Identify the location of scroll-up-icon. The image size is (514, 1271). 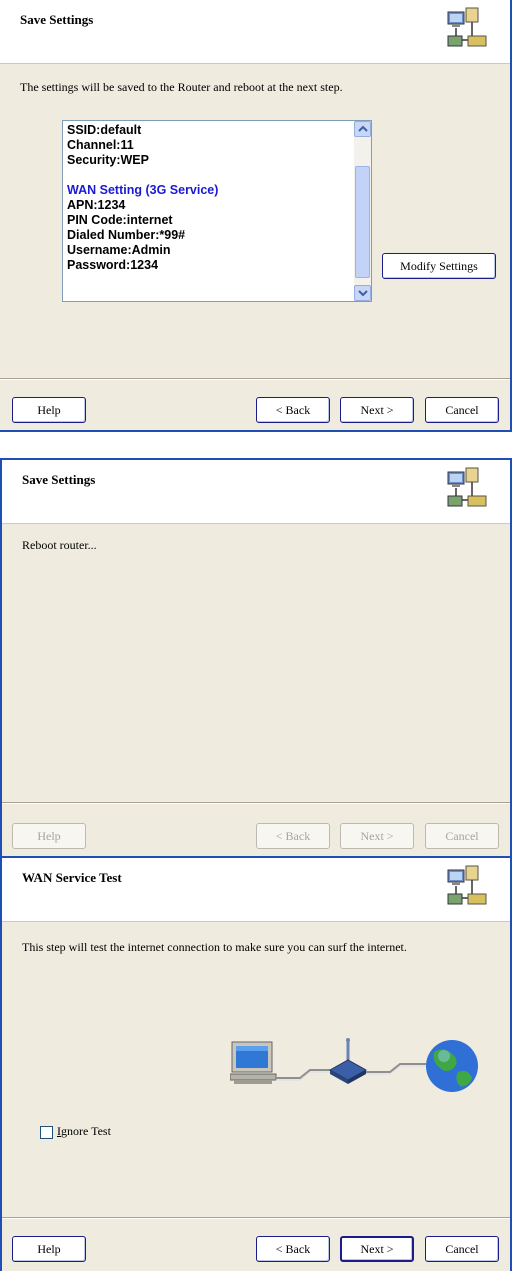
(362, 129).